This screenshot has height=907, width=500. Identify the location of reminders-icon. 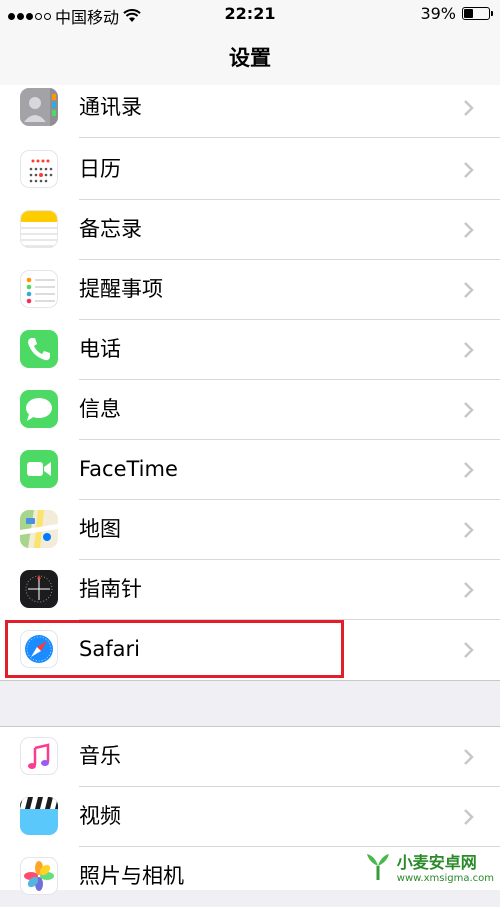
(39, 289).